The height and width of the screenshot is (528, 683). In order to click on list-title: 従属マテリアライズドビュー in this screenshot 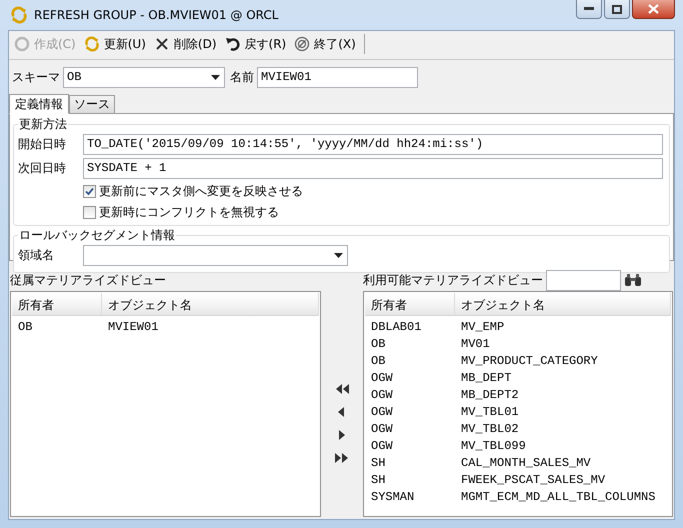, I will do `click(88, 280)`.